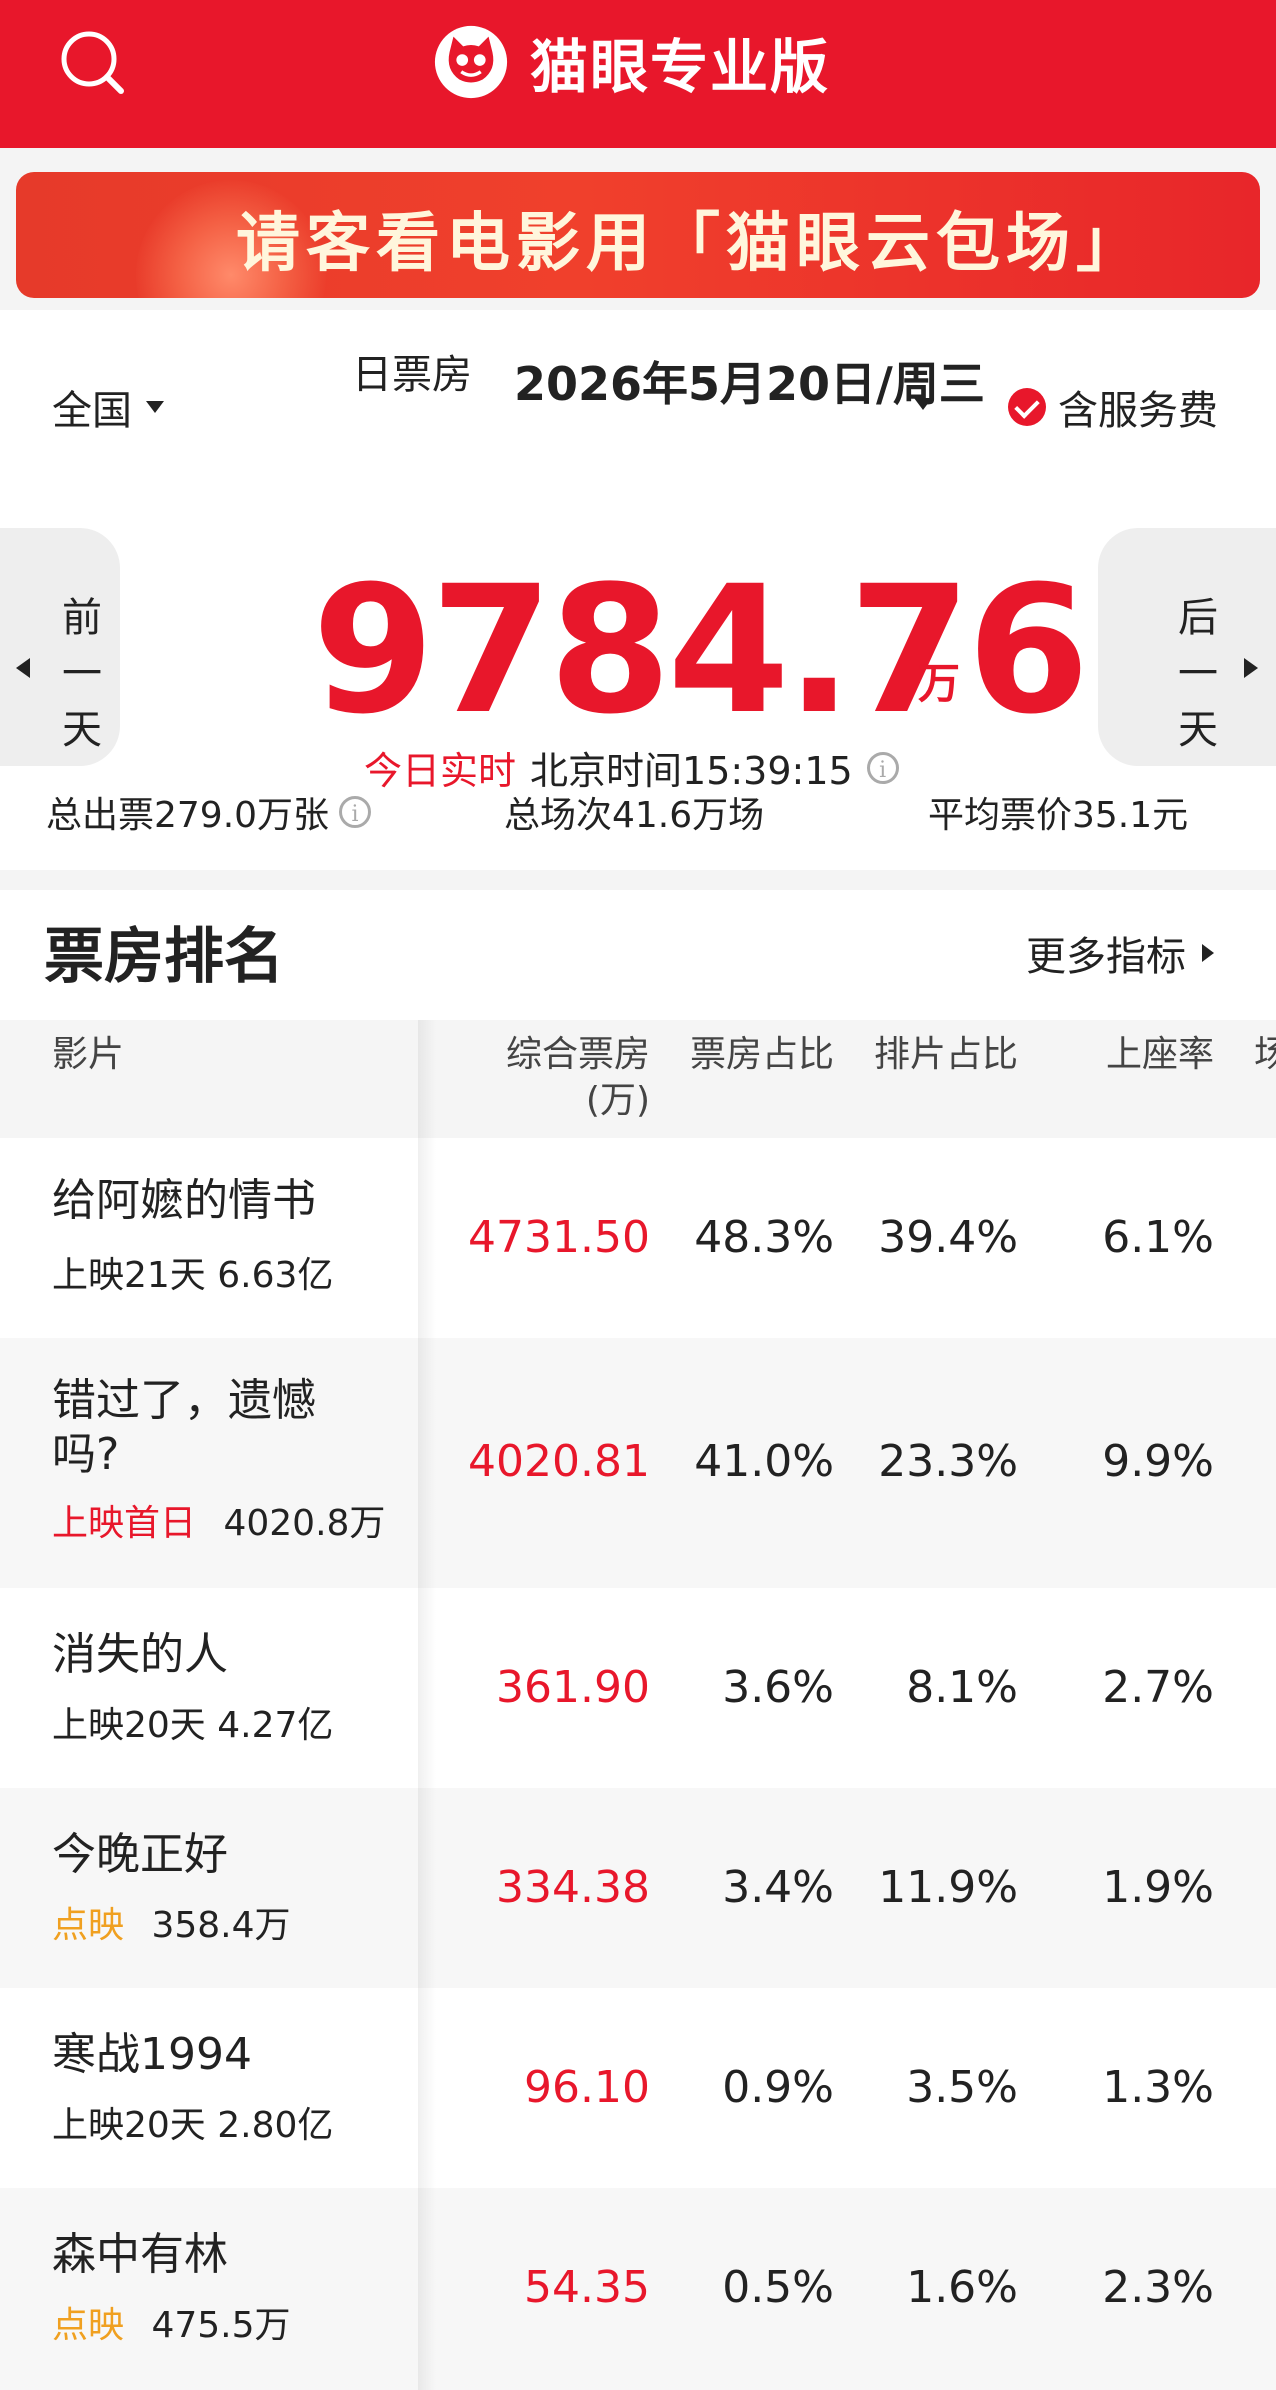 This screenshot has width=1276, height=2390. I want to click on avg-price-text: 平均票价35.1元, so click(1058, 815).